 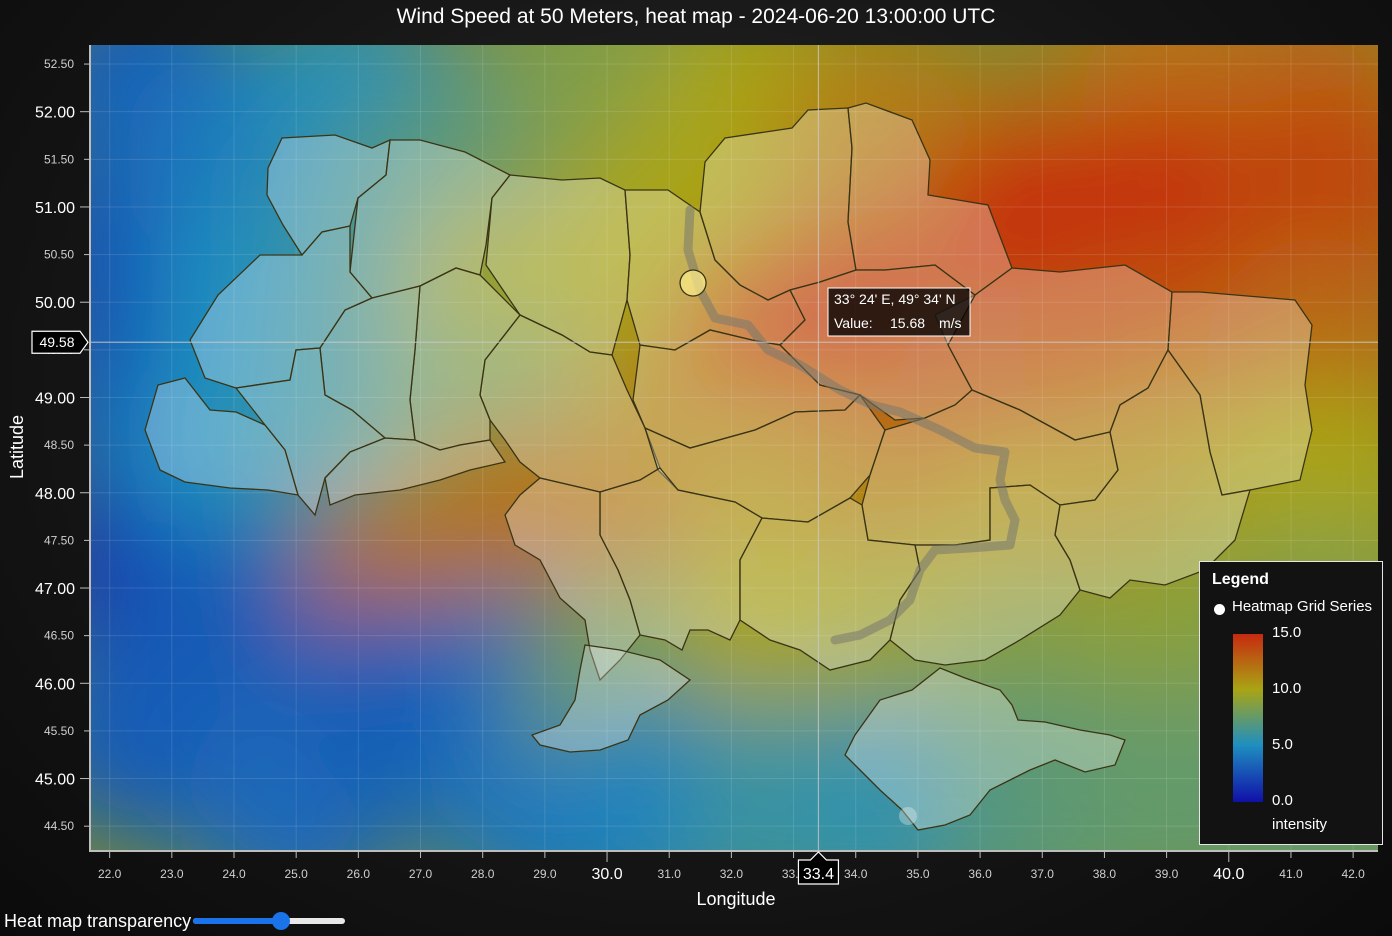 What do you see at coordinates (853, 323) in the screenshot?
I see `tooltip-value-label: Value:` at bounding box center [853, 323].